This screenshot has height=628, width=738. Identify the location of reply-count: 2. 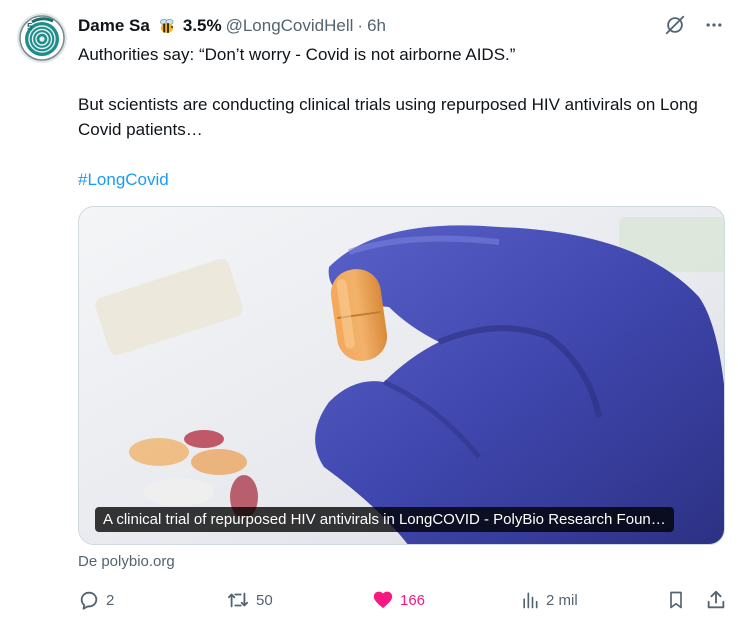
(110, 600).